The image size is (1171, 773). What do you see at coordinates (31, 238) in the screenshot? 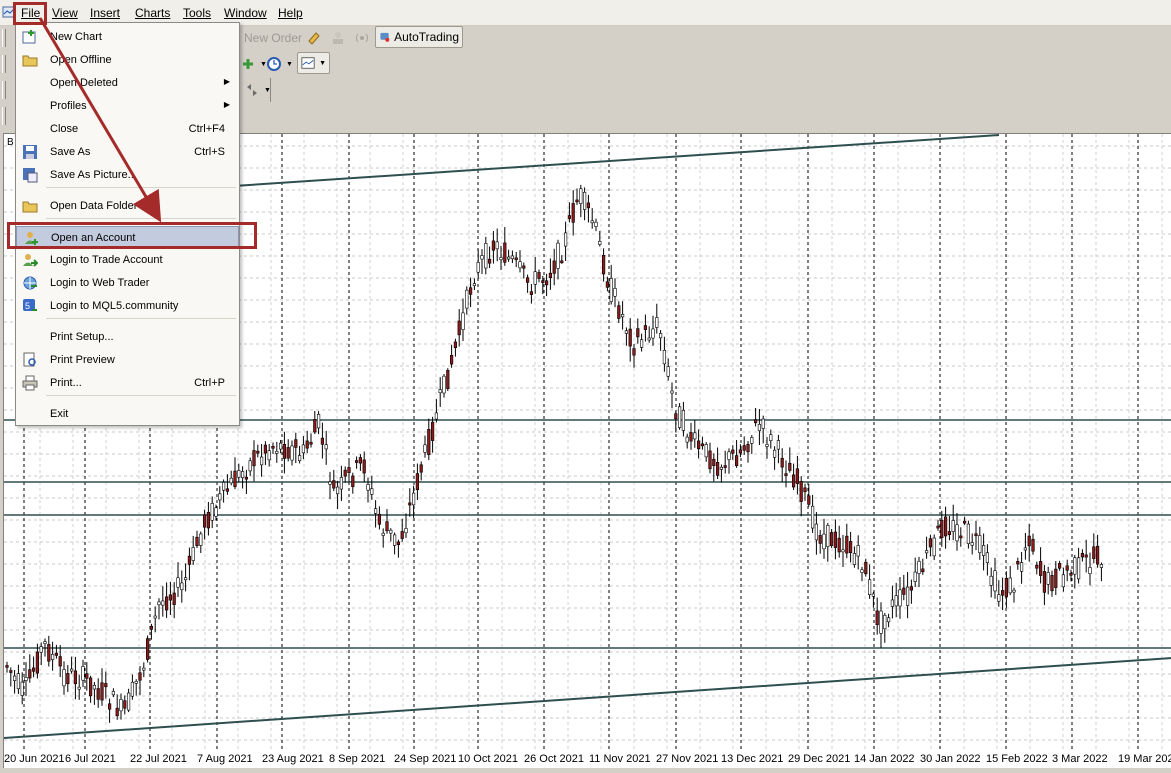
I see `account-add-icon` at bounding box center [31, 238].